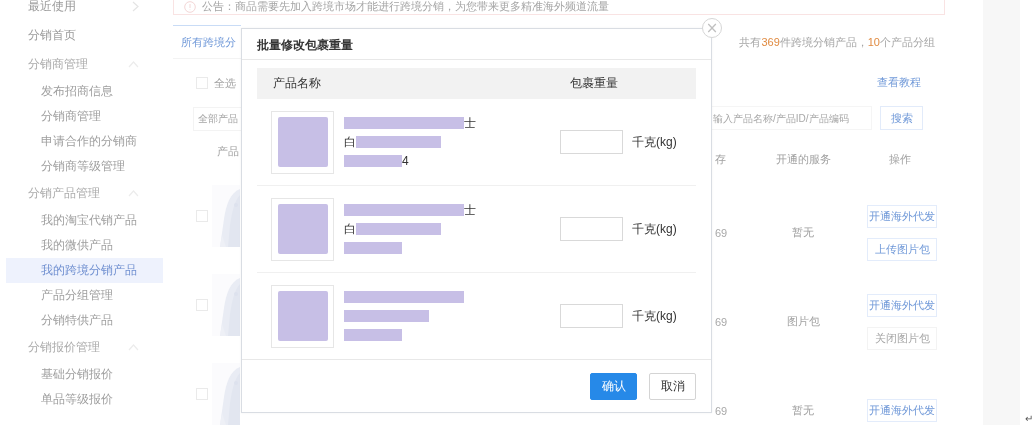 This screenshot has height=425, width=1033. I want to click on sidebar-item: 分销特供产品, so click(81, 320).